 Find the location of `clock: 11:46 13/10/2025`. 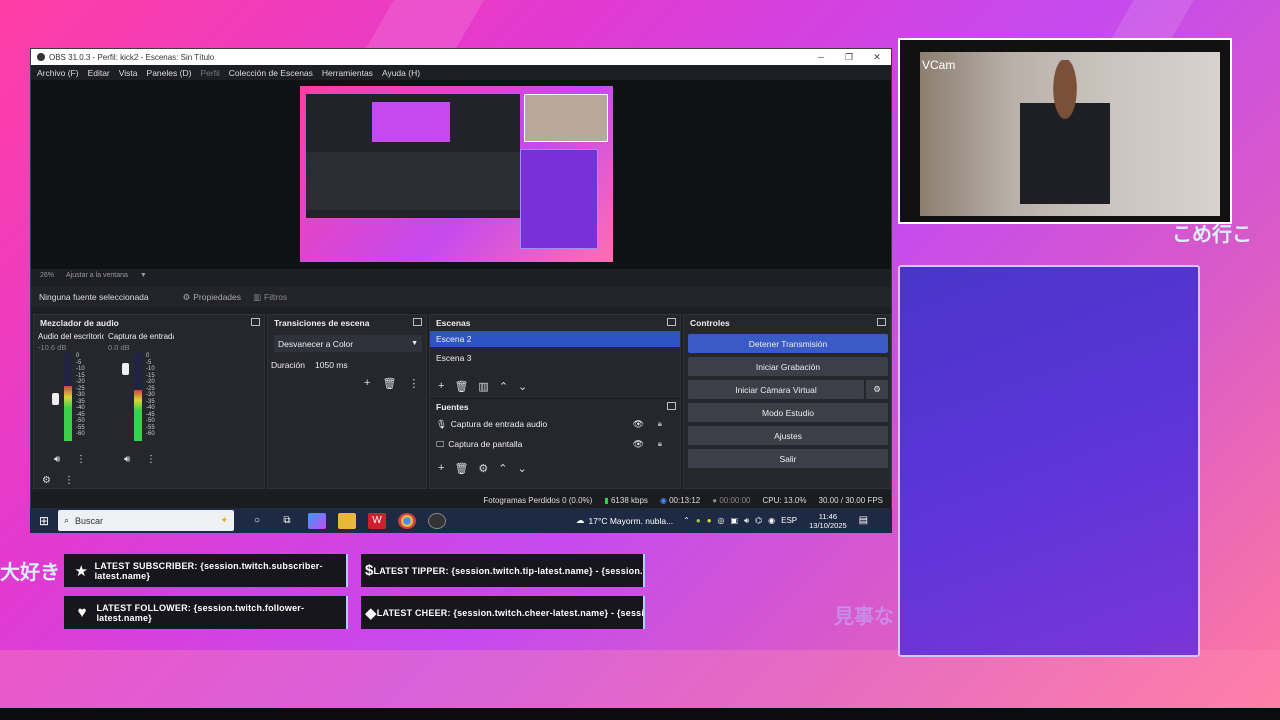

clock: 11:46 13/10/2025 is located at coordinates (828, 521).